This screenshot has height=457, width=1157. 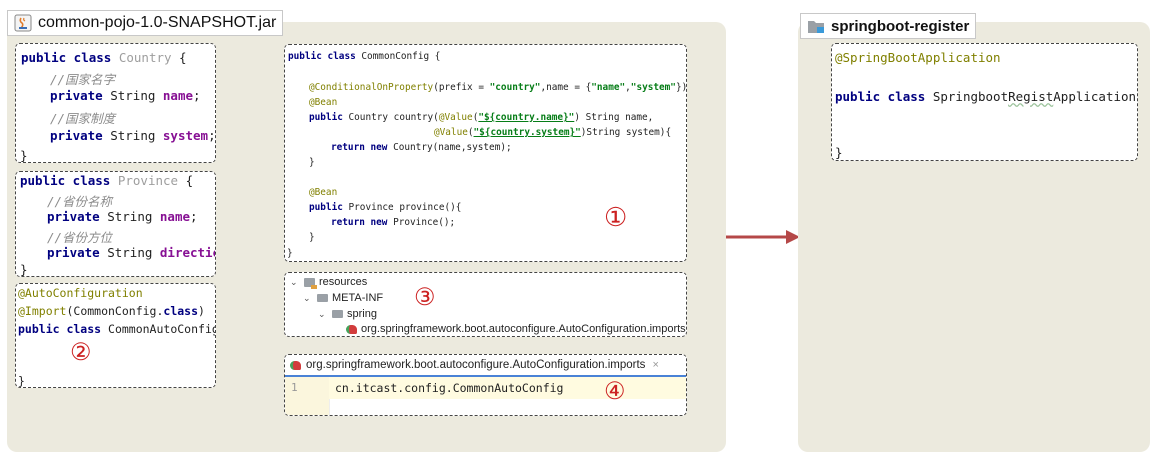 I want to click on code-line: public class CommonAutoConfig {, so click(x=116, y=329).